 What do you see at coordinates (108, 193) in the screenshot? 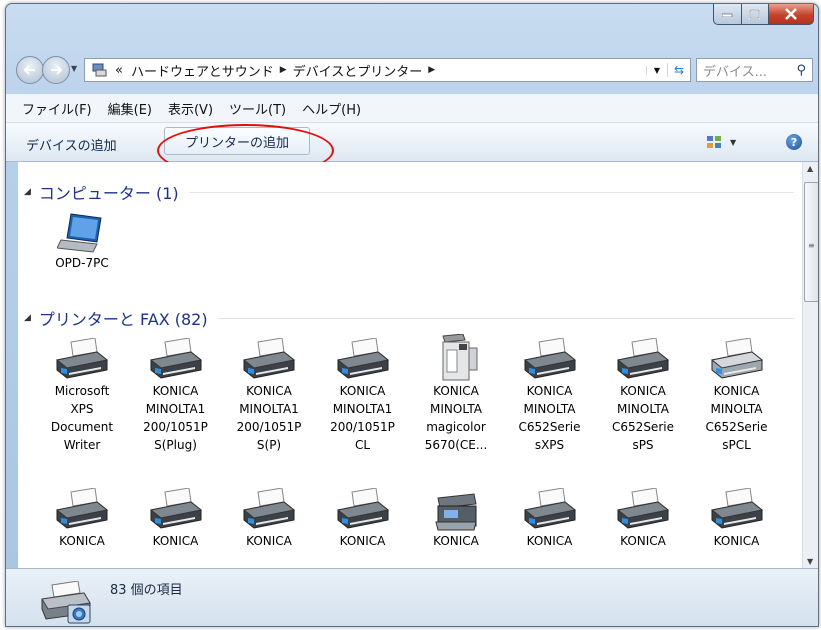
I see `group-title-computer: コンピューター (1)` at bounding box center [108, 193].